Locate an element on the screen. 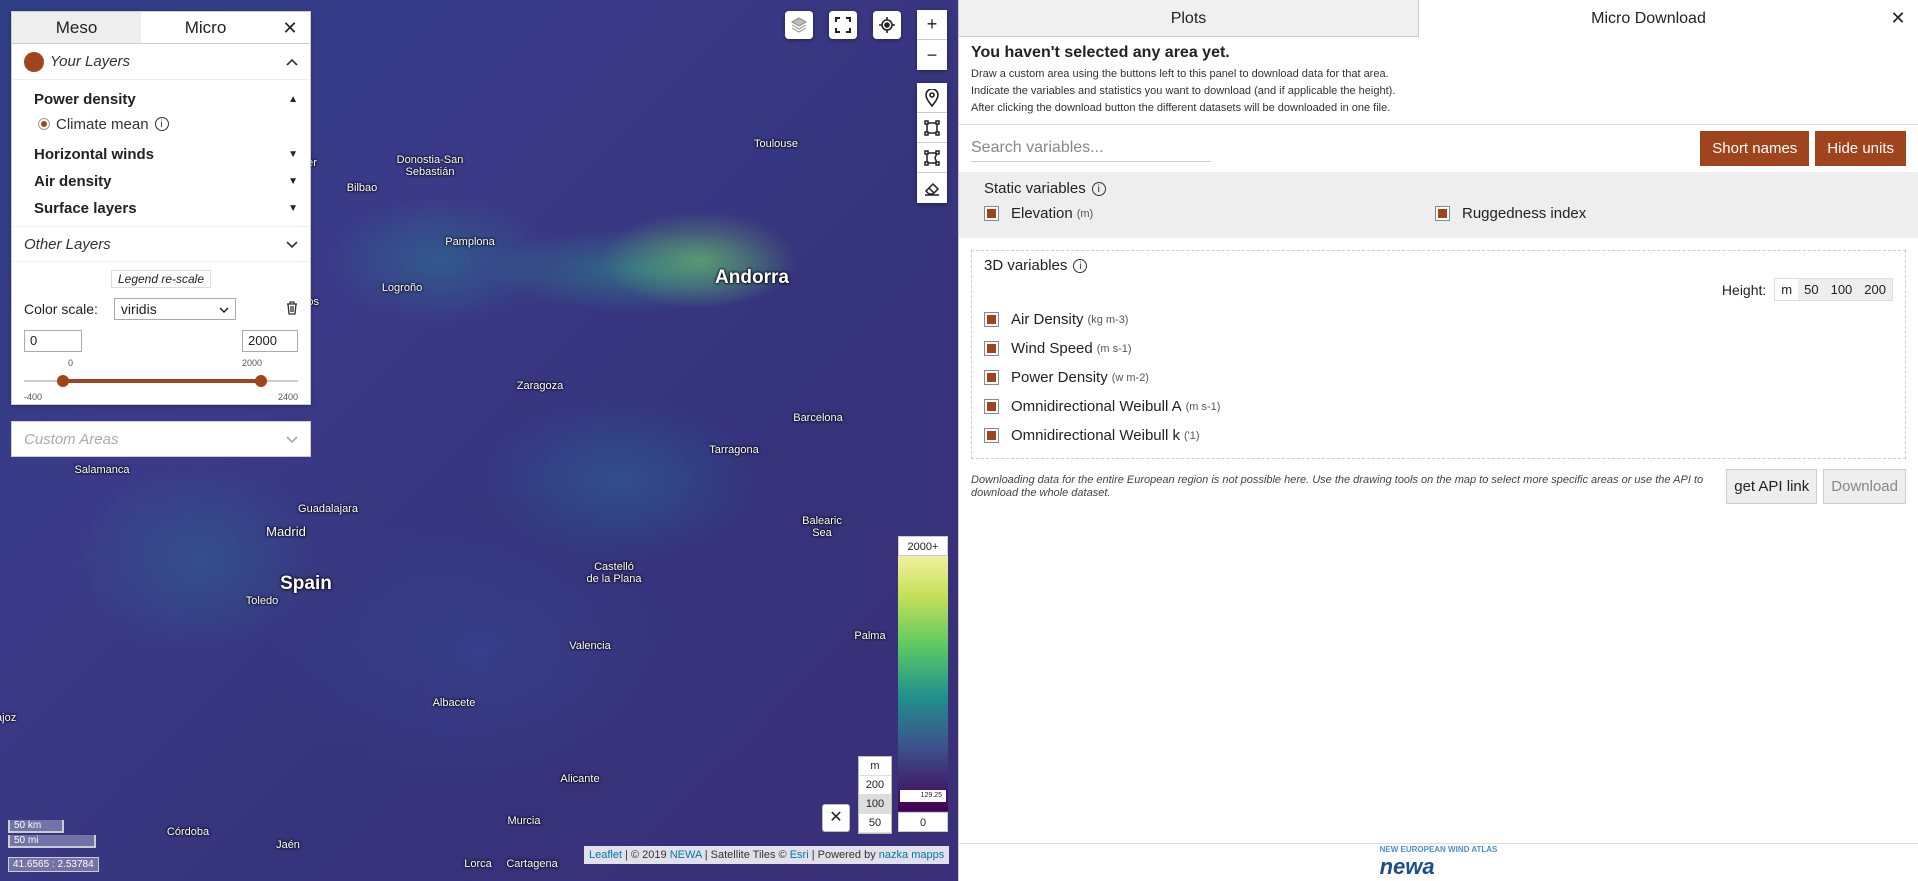  short-names-button: Short names is located at coordinates (1755, 148).